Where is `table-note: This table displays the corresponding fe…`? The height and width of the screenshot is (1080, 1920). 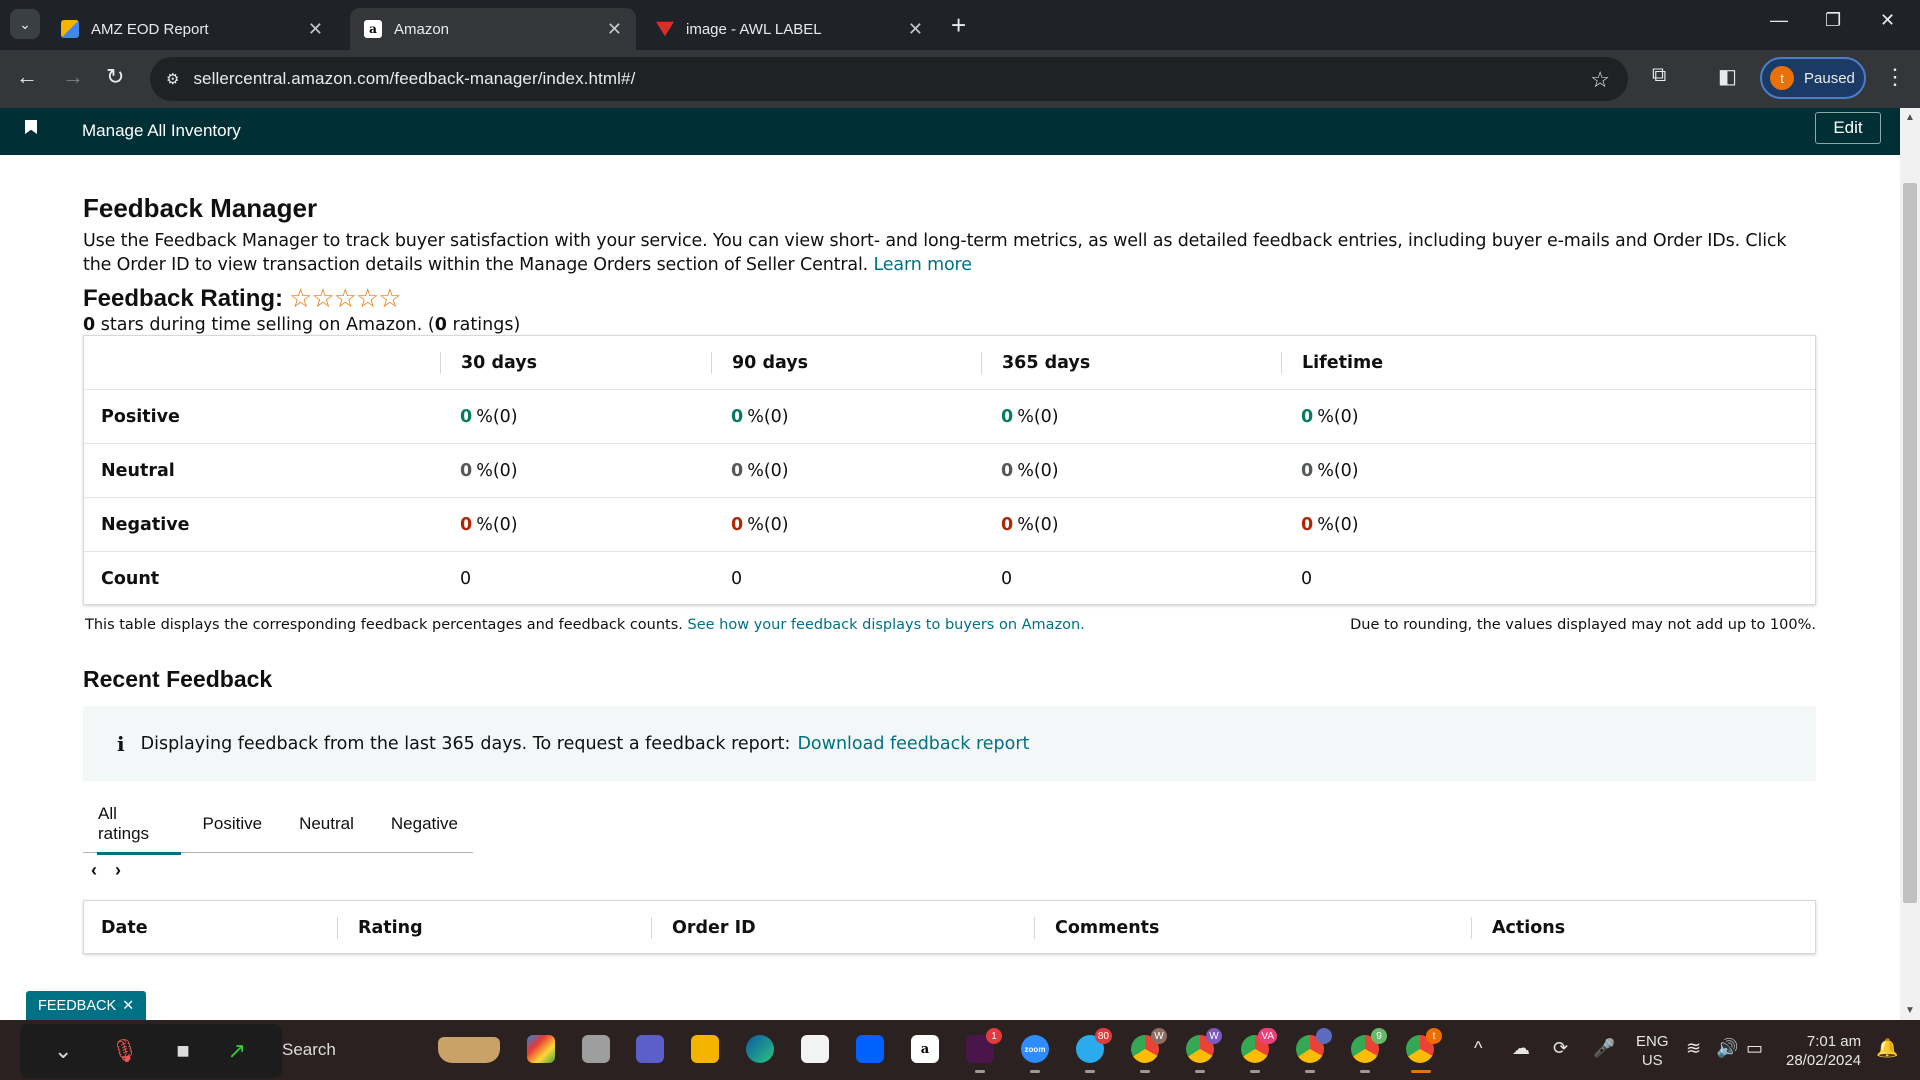
table-note: This table displays the corresponding fe… is located at coordinates (585, 625).